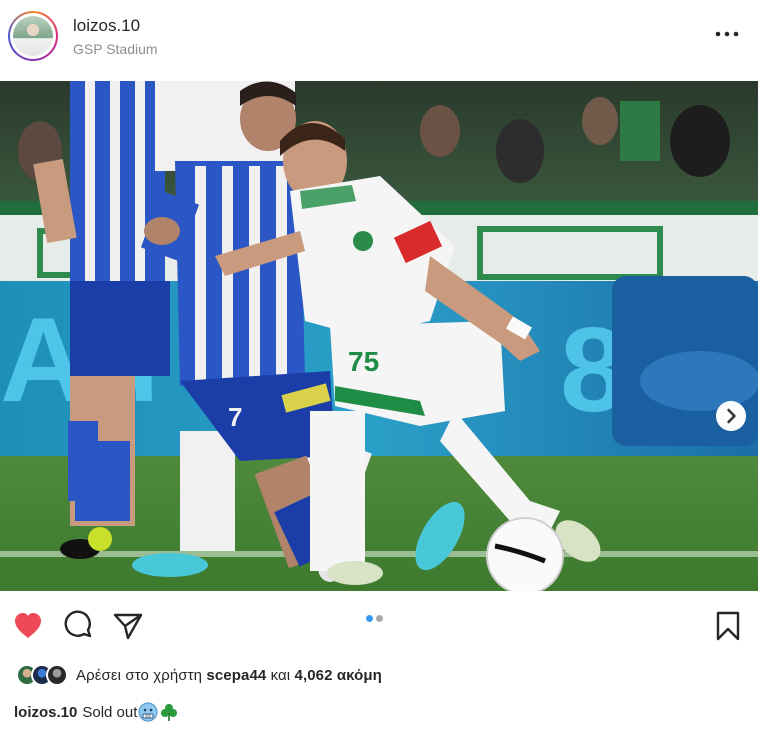 Image resolution: width=758 pixels, height=734 pixels. Describe the element at coordinates (115, 49) in the screenshot. I see `post-location: GSP Stadium` at that location.